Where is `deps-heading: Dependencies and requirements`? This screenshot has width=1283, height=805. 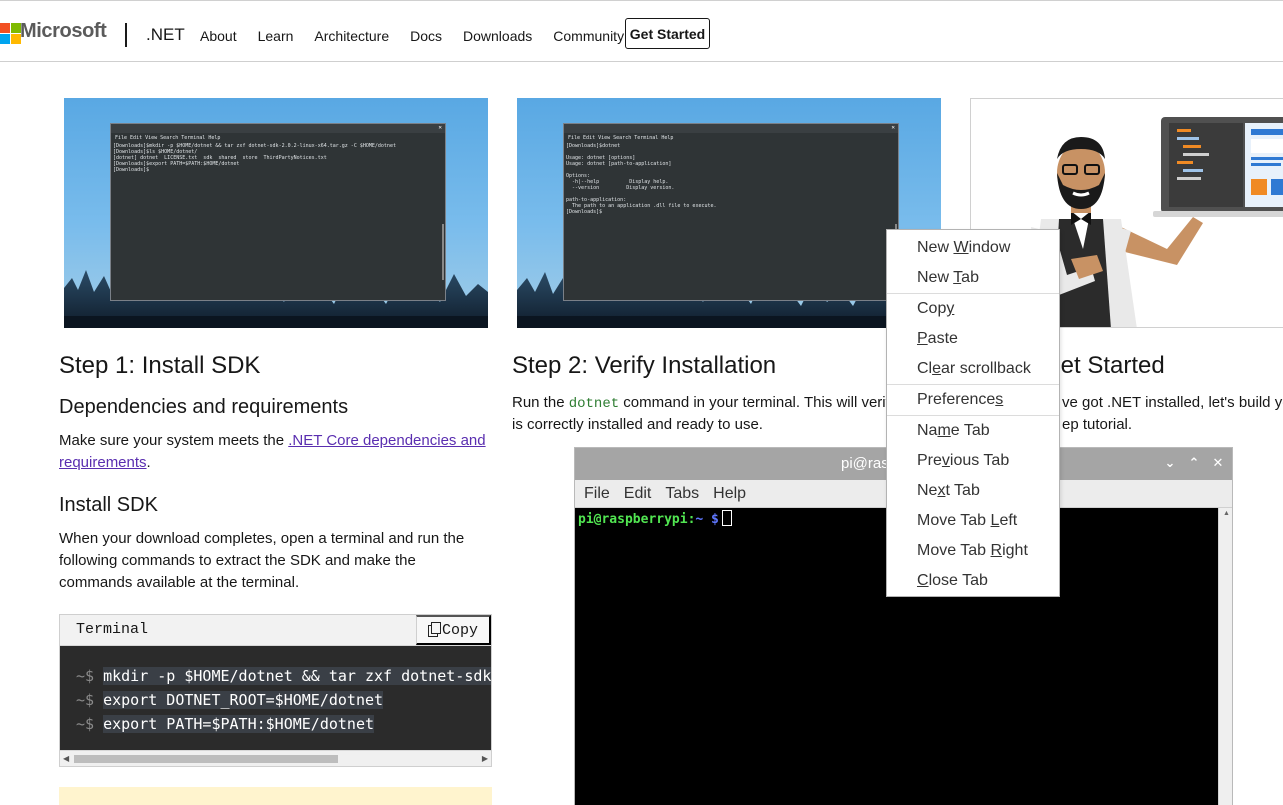 deps-heading: Dependencies and requirements is located at coordinates (204, 407).